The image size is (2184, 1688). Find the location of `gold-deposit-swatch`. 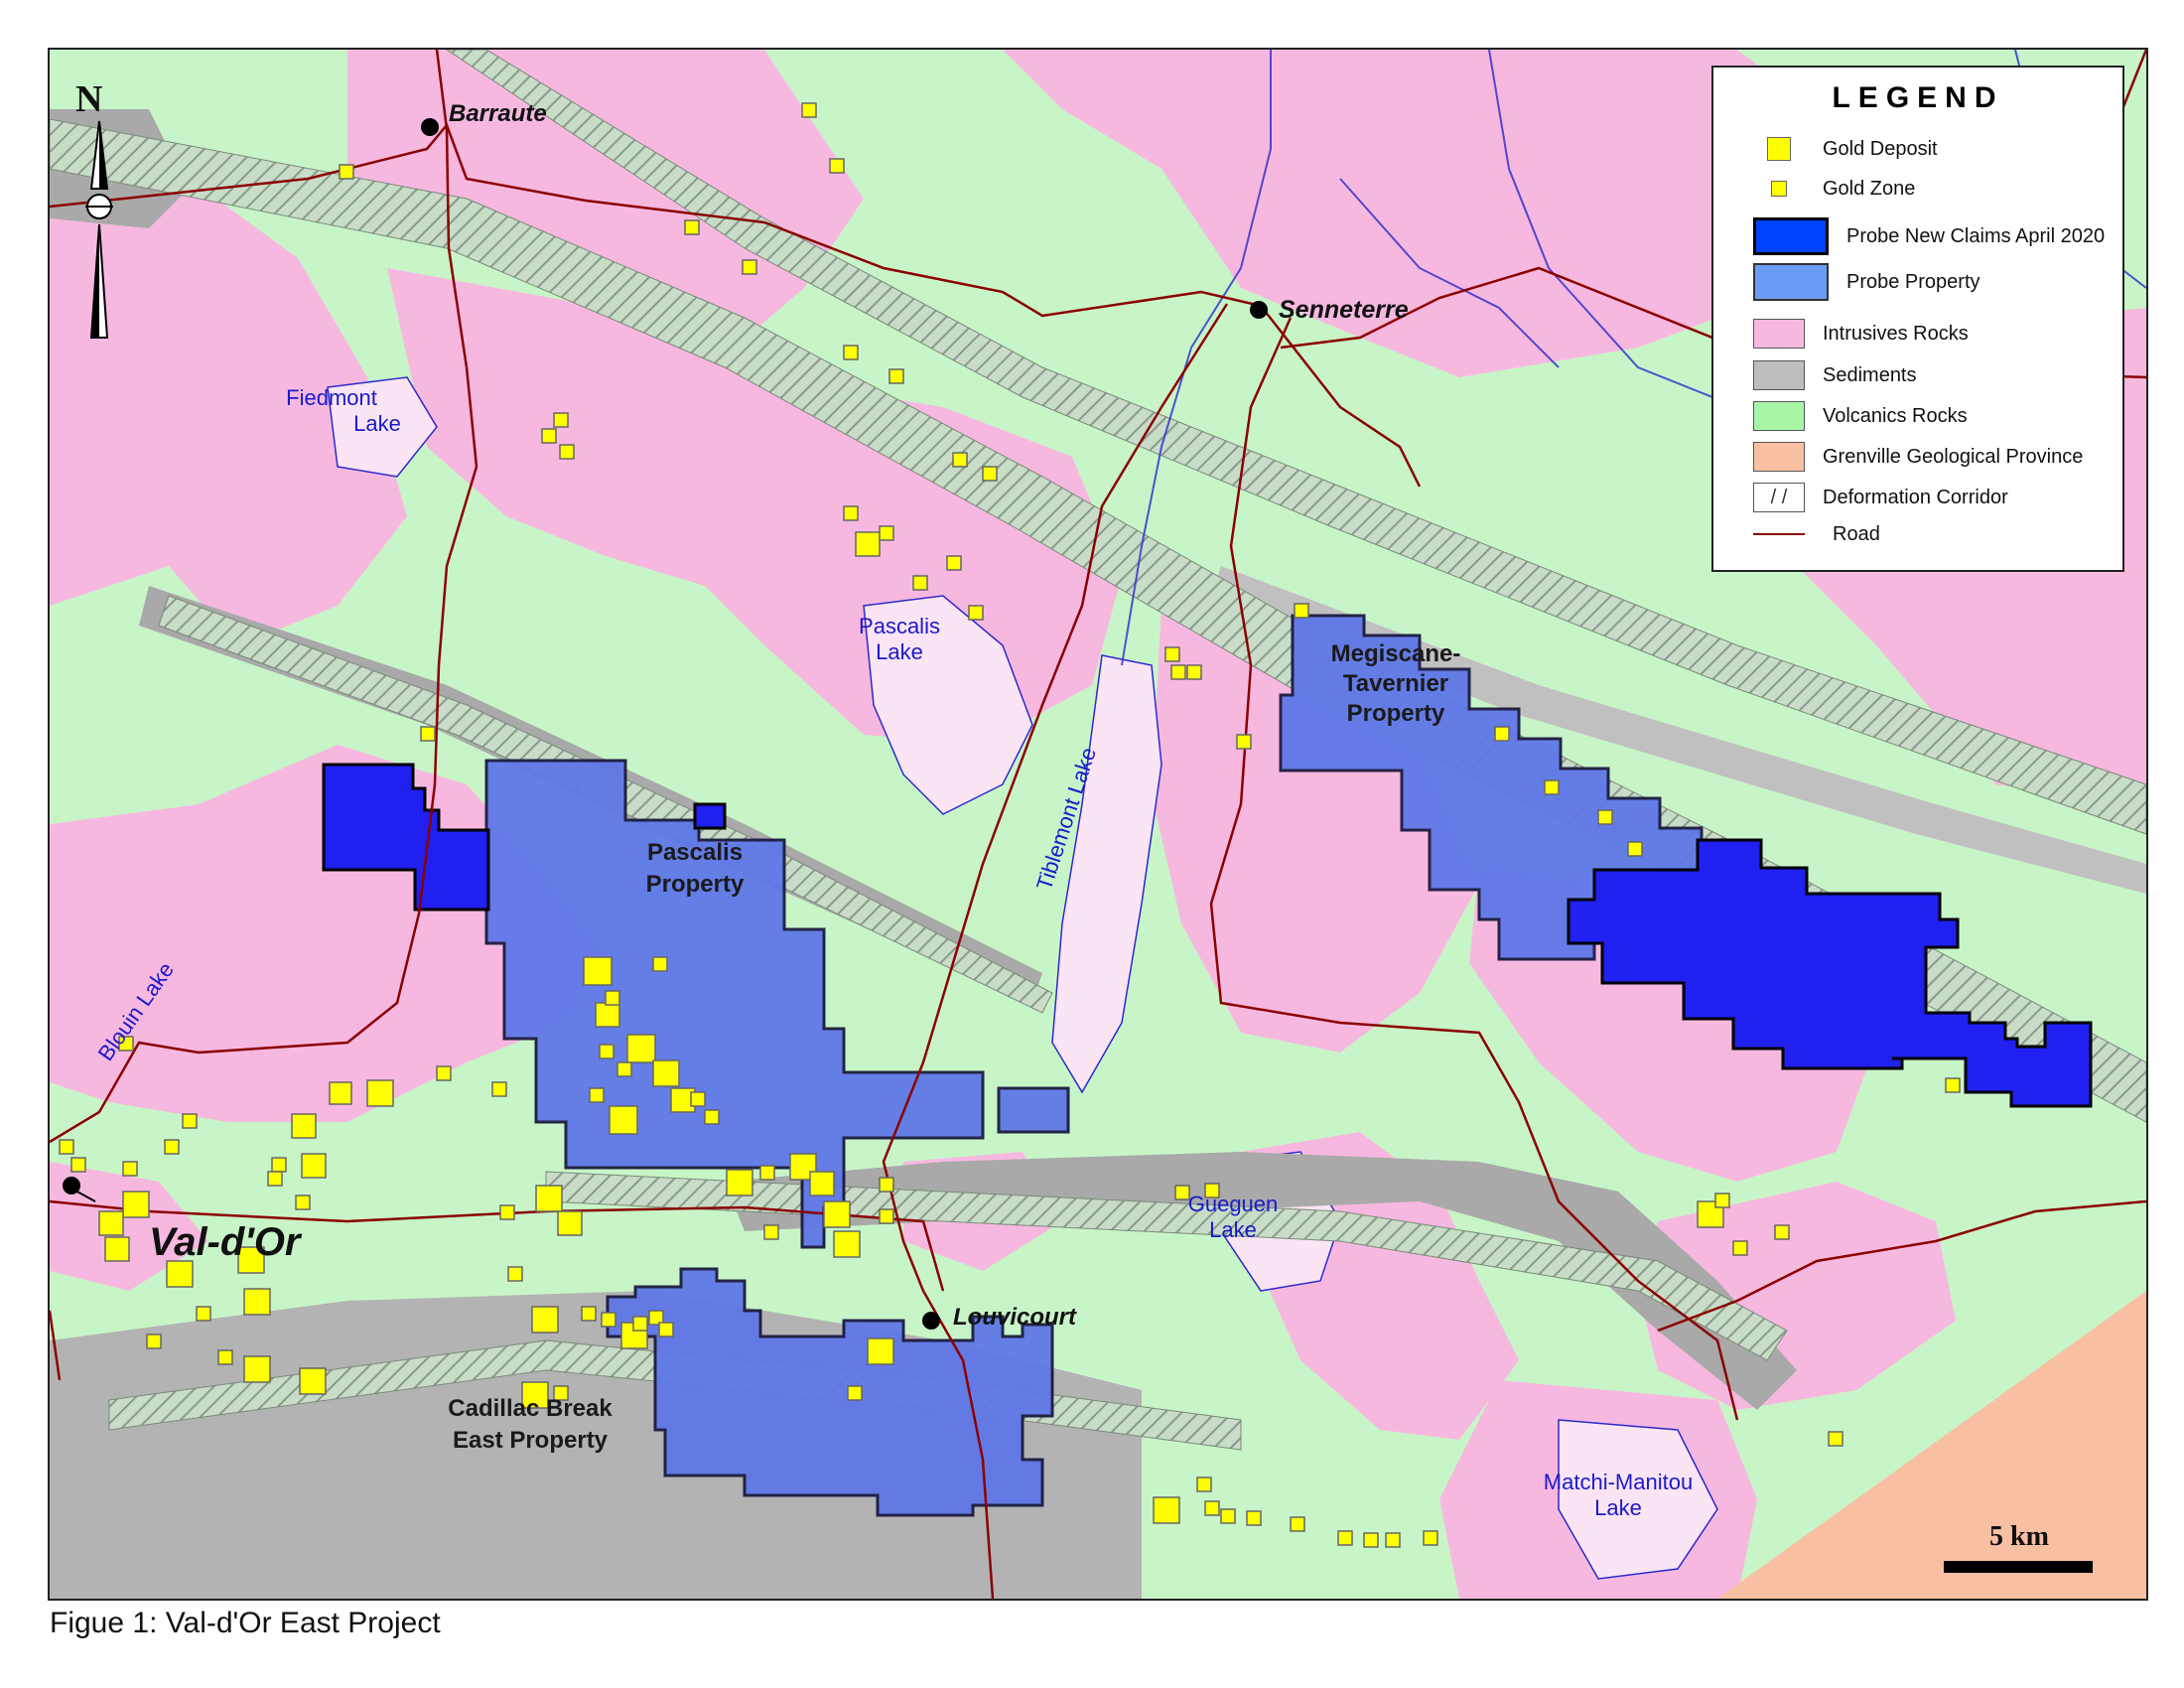

gold-deposit-swatch is located at coordinates (1779, 149).